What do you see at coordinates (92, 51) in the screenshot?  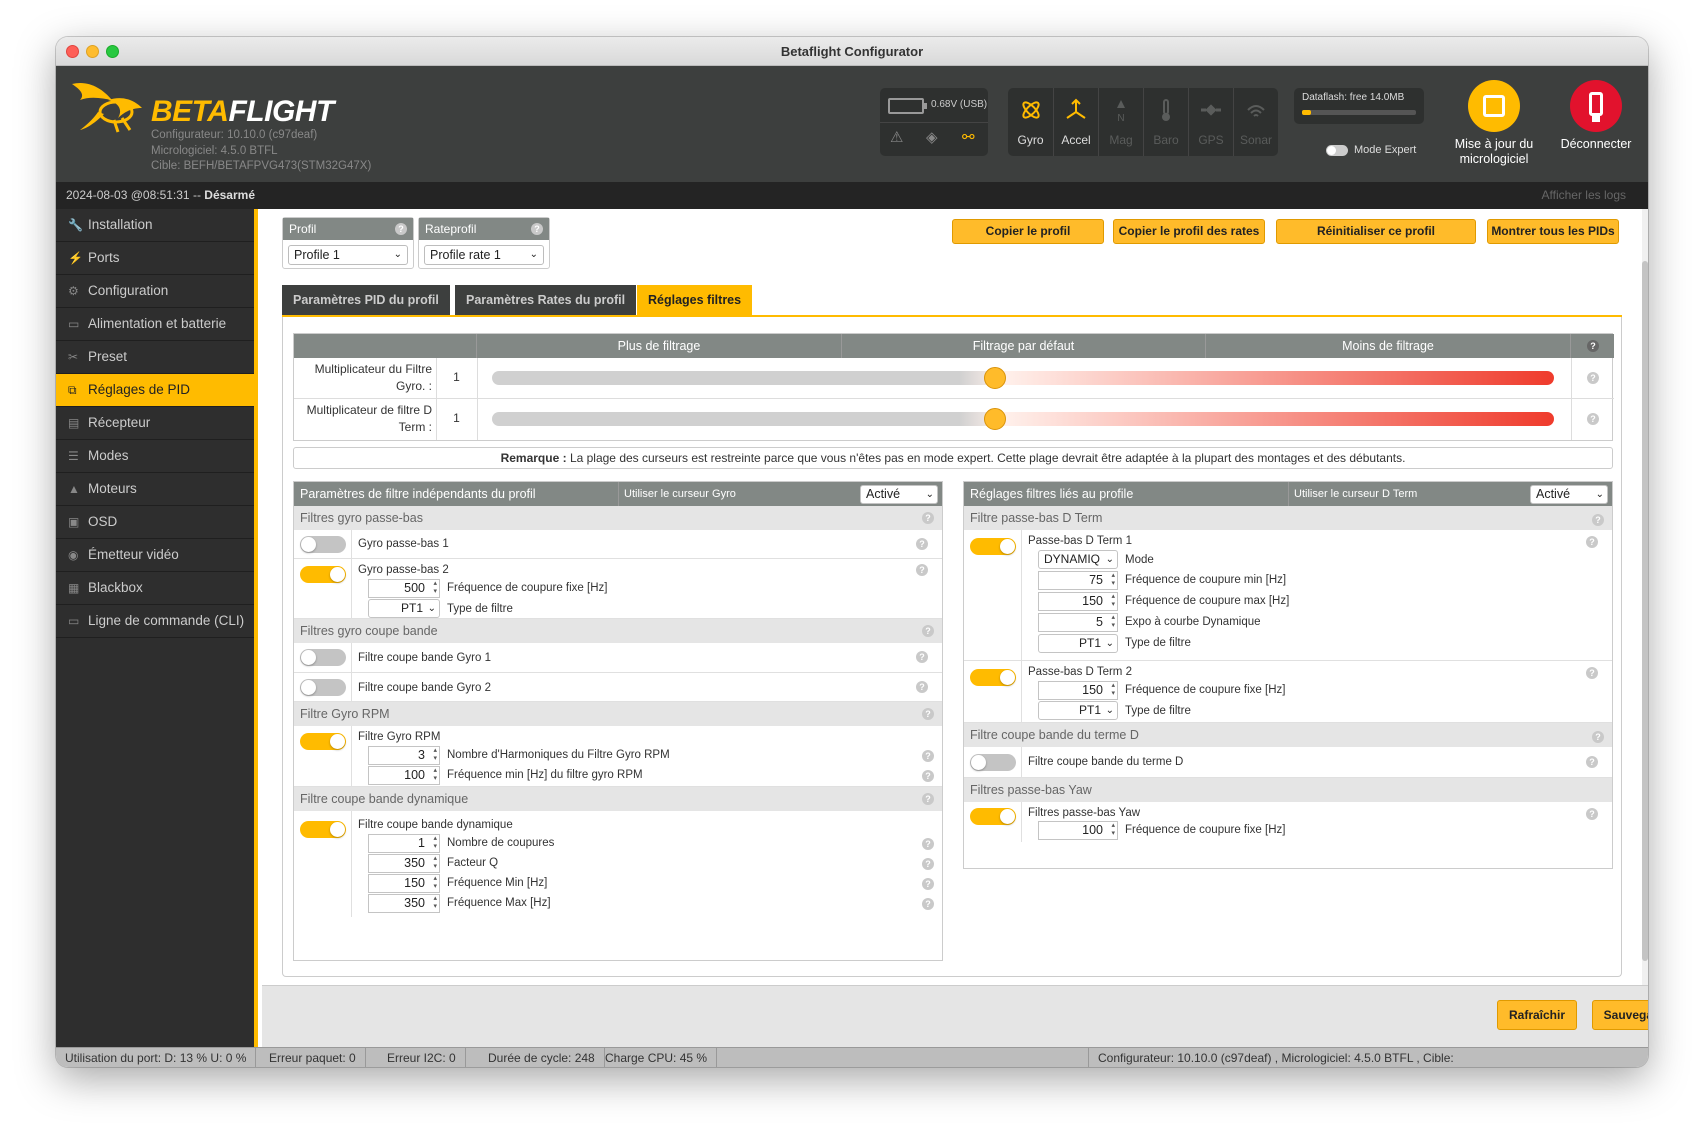 I see `minimize-window-button` at bounding box center [92, 51].